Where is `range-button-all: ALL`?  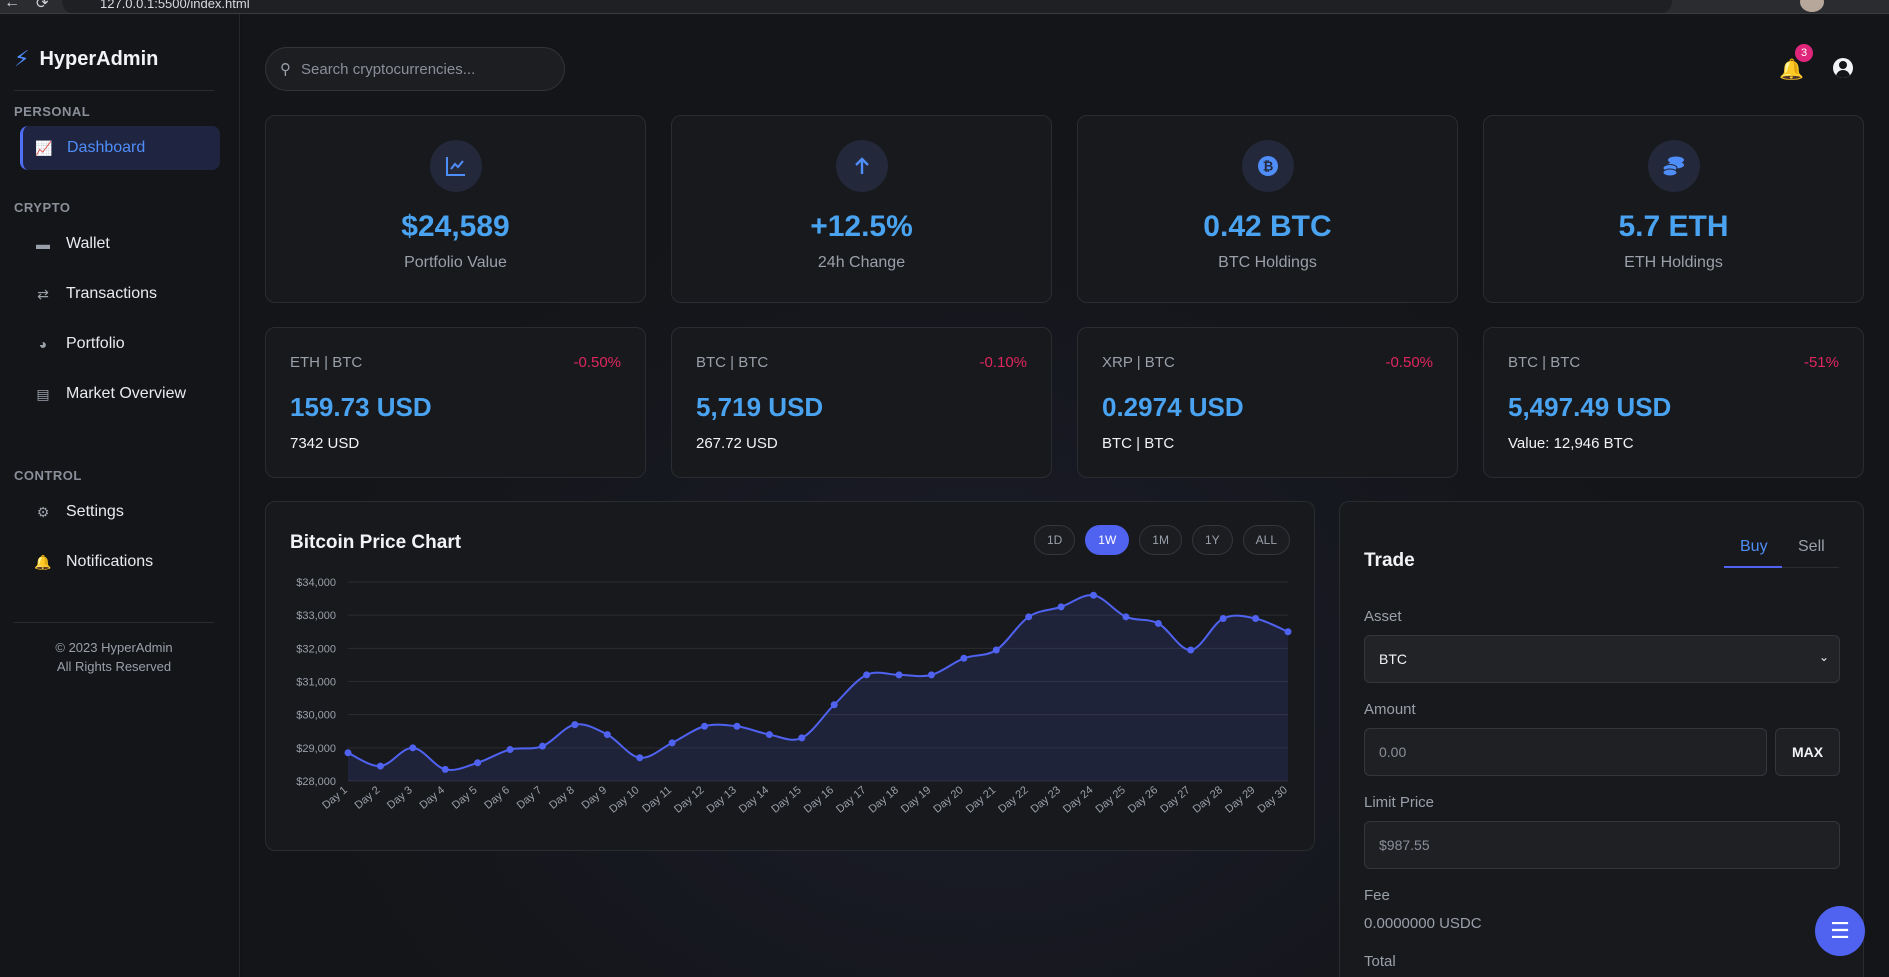 range-button-all: ALL is located at coordinates (1266, 540).